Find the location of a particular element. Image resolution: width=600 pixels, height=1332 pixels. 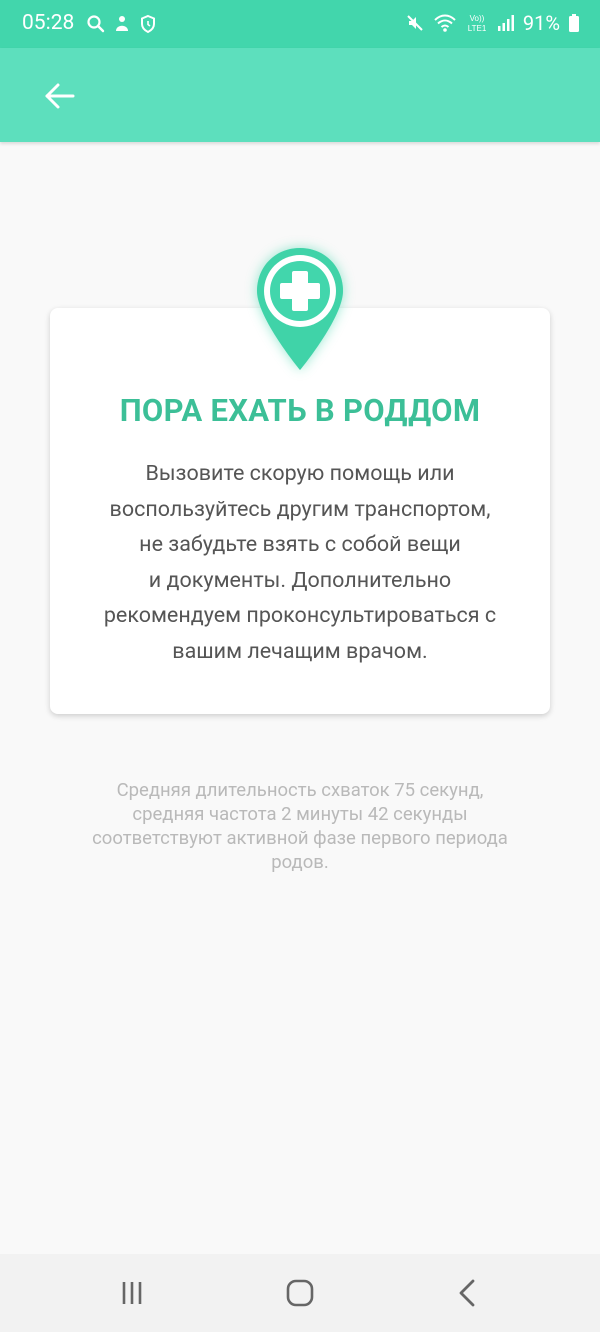

recent-apps-icon is located at coordinates (132, 1293).